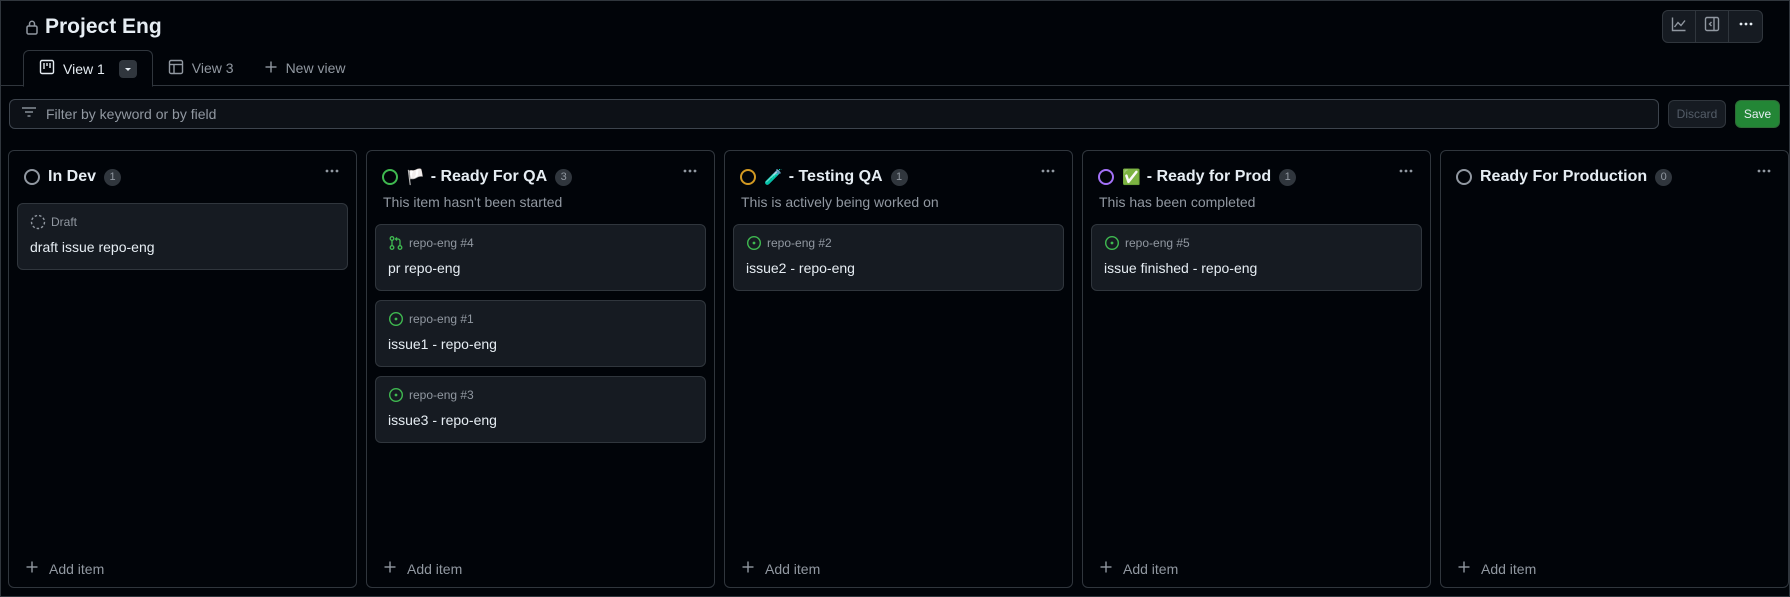 This screenshot has width=1790, height=597. What do you see at coordinates (564, 177) in the screenshot?
I see `item-count-badge: 3` at bounding box center [564, 177].